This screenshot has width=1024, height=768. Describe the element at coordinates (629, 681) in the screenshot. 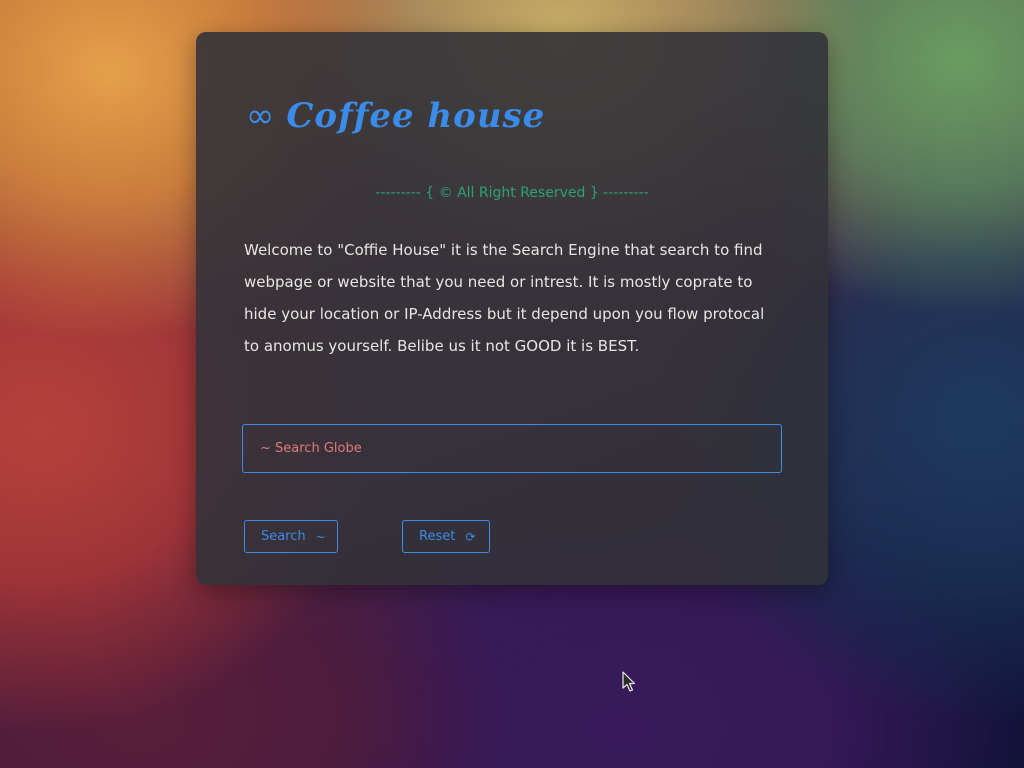

I see `mouse-pointer-icon` at that location.